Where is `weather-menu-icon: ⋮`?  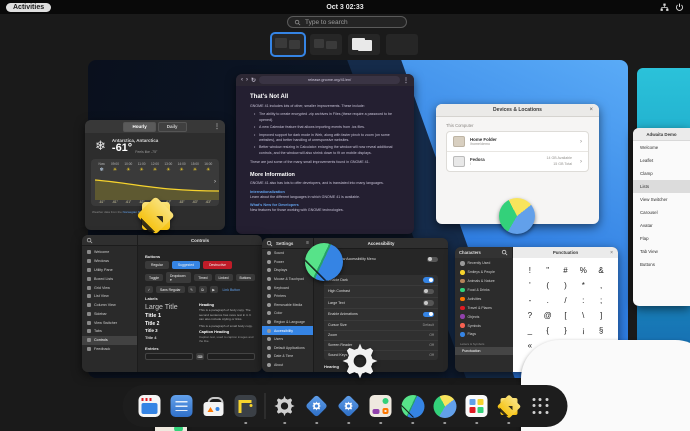 weather-menu-icon: ⋮ is located at coordinates (217, 126).